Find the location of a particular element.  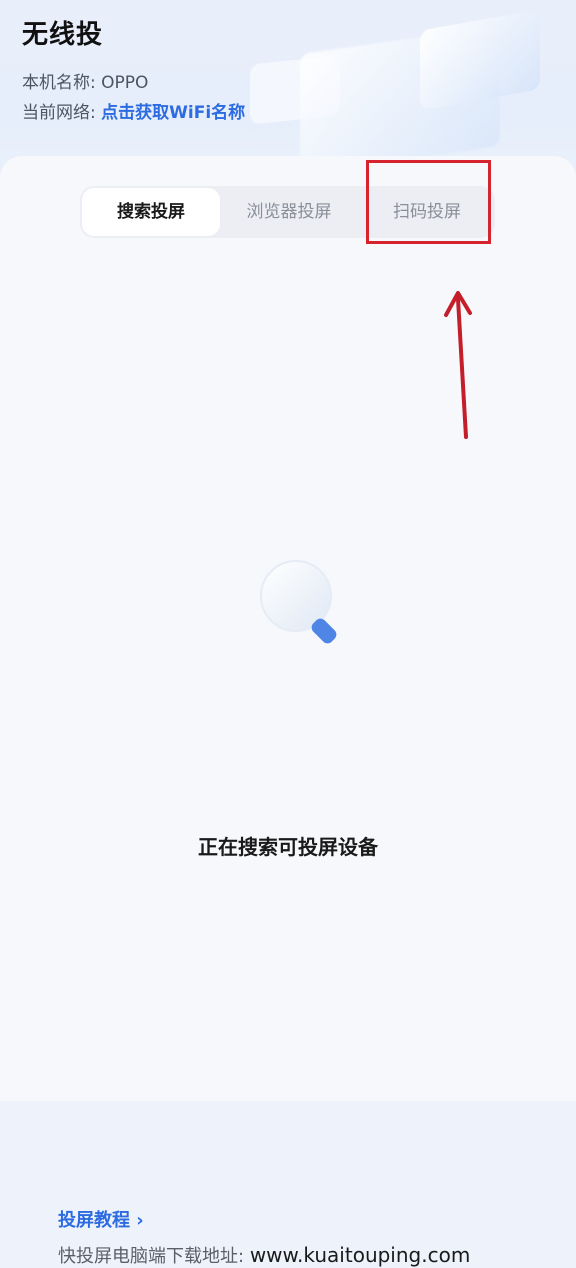

tutorial-link: 投屏教程 › is located at coordinates (101, 1219).